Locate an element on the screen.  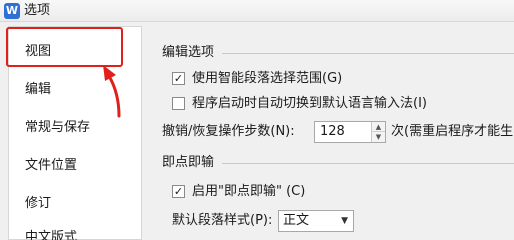
red-arrow-annotation is located at coordinates (112, 91).